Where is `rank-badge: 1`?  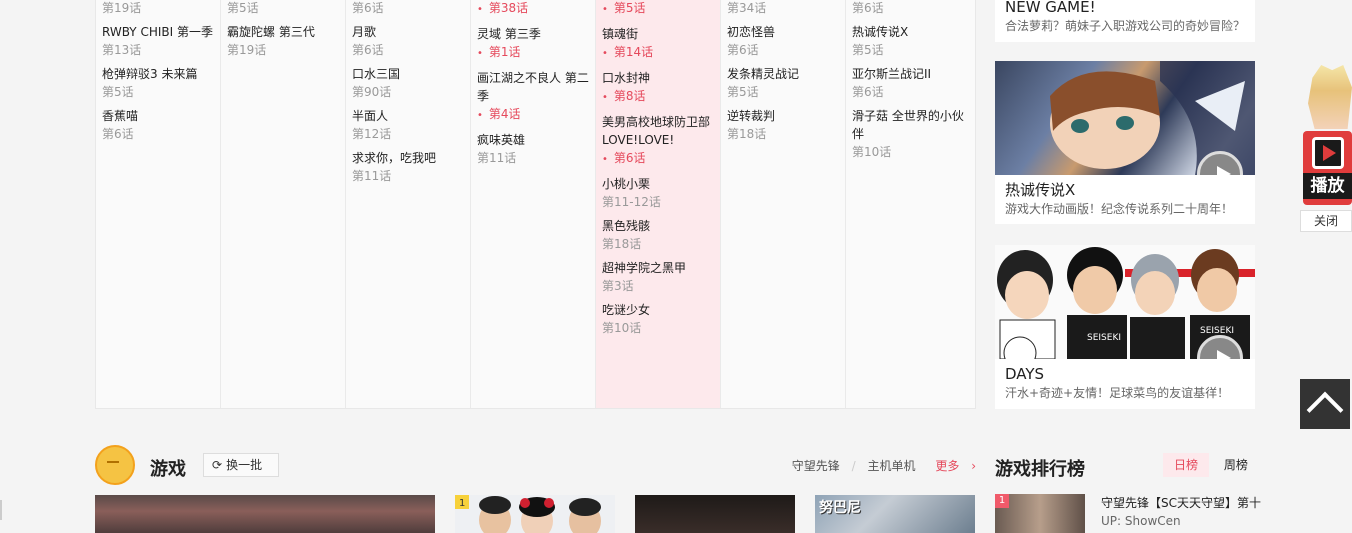
rank-badge: 1 is located at coordinates (1002, 501).